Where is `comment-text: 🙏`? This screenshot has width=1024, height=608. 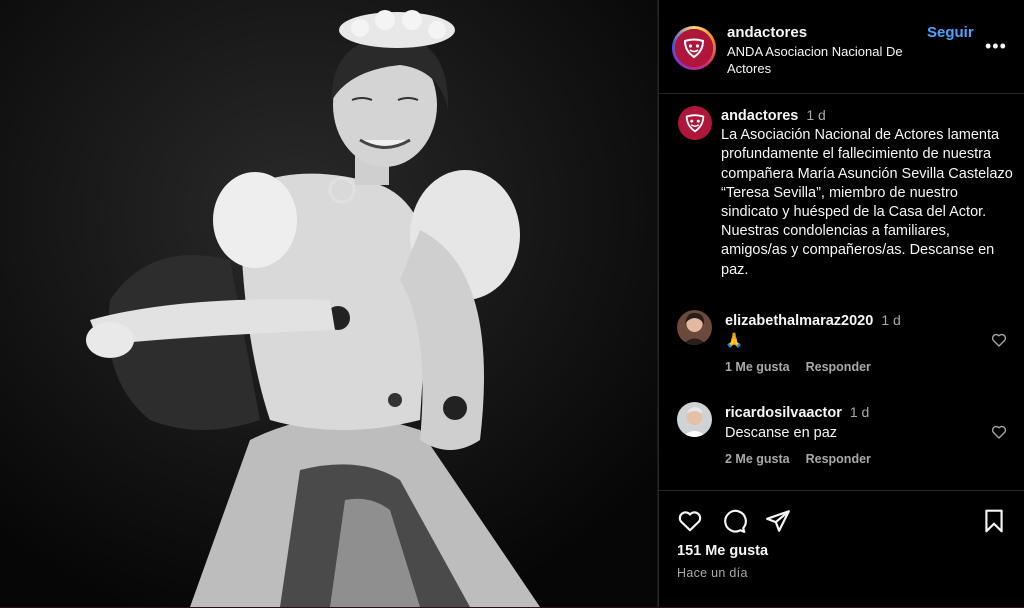 comment-text: 🙏 is located at coordinates (734, 341).